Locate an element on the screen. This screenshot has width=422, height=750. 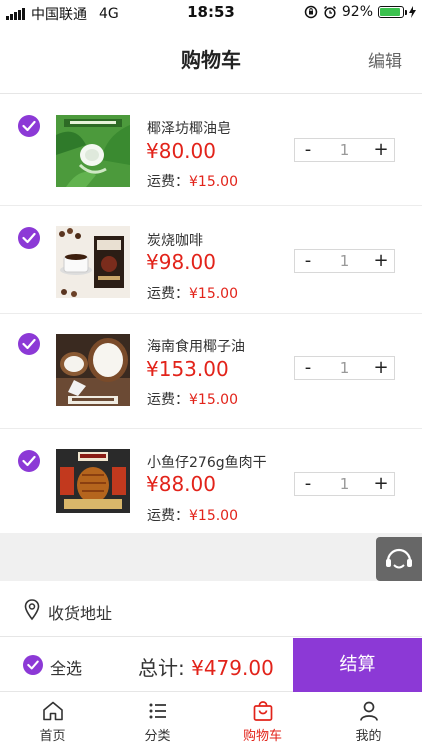
status-right: 92% is located at coordinates (360, 12).